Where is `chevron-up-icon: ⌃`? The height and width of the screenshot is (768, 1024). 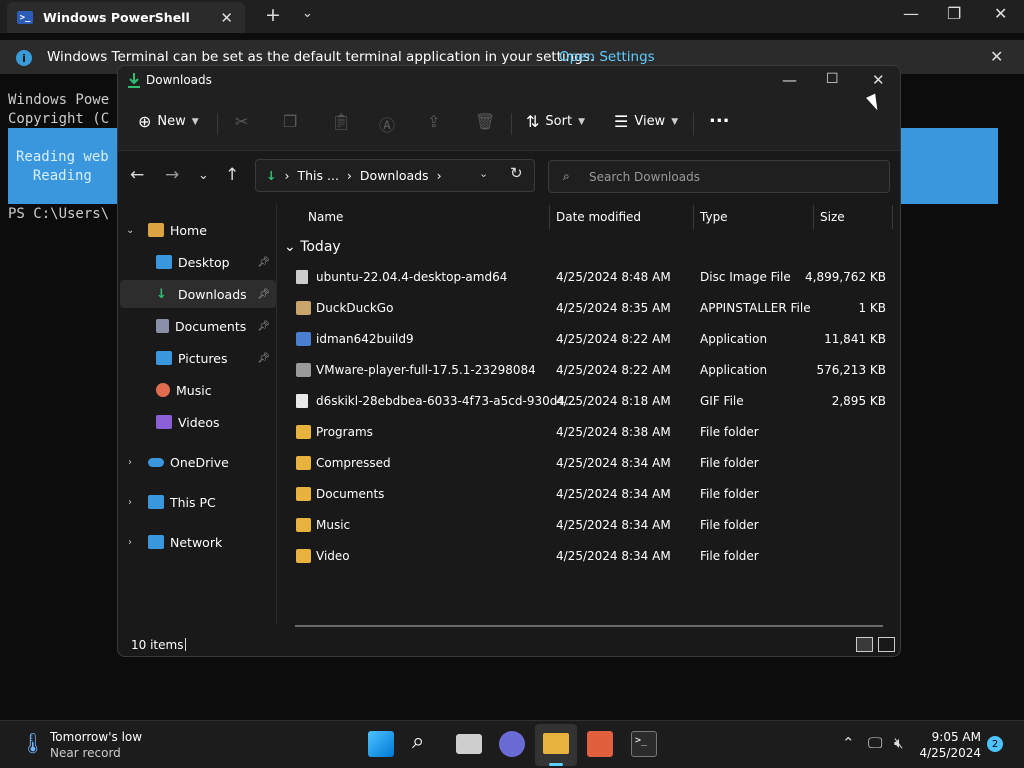 chevron-up-icon: ⌃ is located at coordinates (848, 743).